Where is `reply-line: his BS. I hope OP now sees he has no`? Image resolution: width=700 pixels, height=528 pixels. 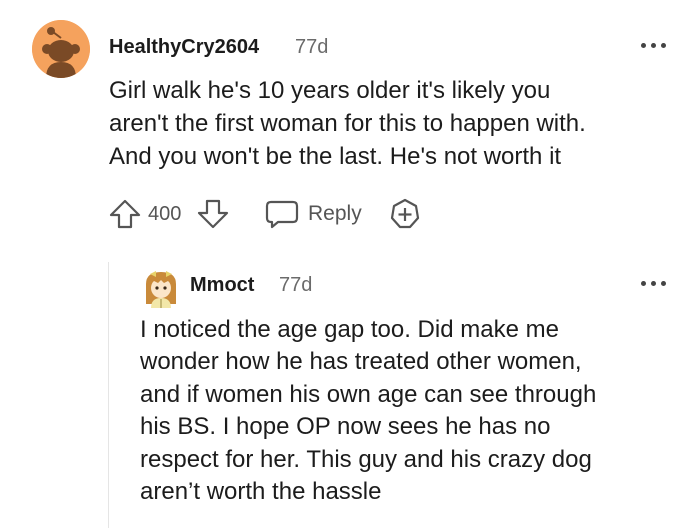
reply-line: his BS. I hope OP now sees he has no is located at coordinates (345, 427).